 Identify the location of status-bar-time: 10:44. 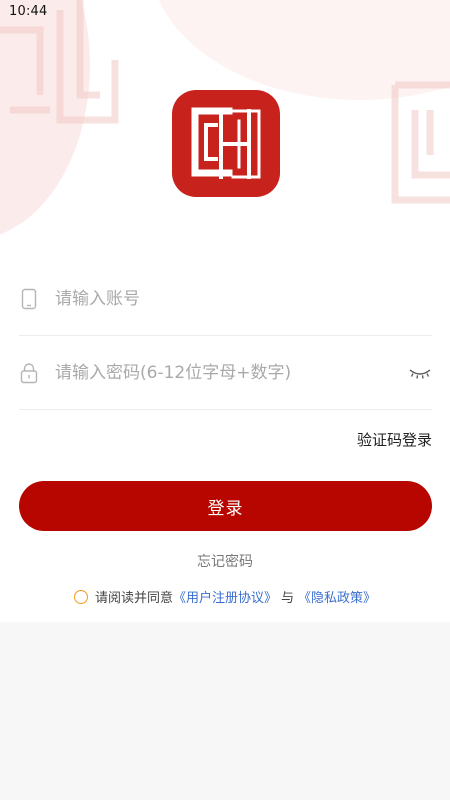
(28, 11).